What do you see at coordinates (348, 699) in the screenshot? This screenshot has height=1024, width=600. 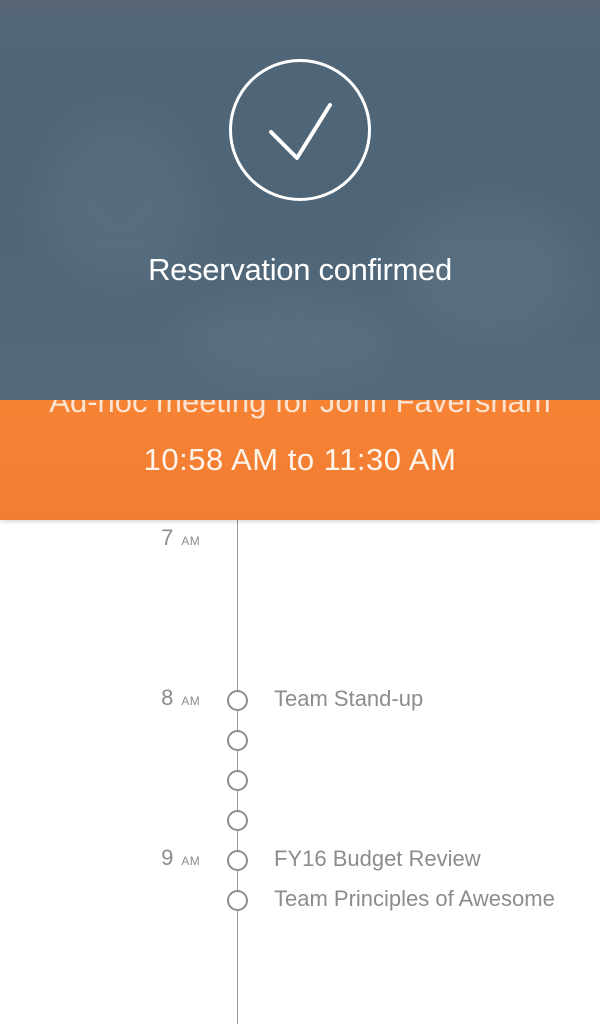 I see `event-team-standup: Team Stand-up` at bounding box center [348, 699].